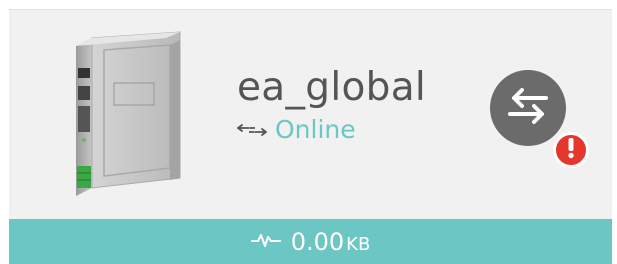  I want to click on status-row: Online, so click(331, 130).